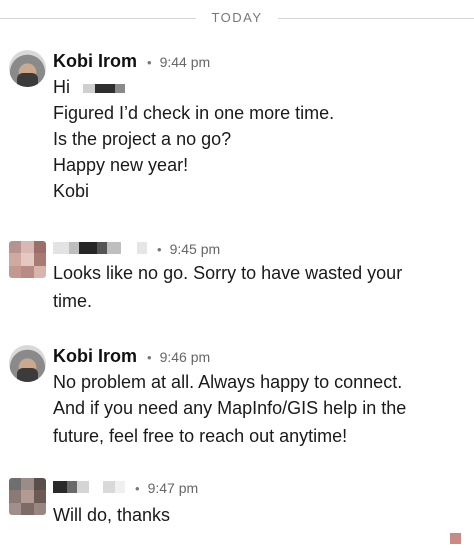 The image size is (474, 553). I want to click on message-time: 9:47 pm, so click(173, 488).